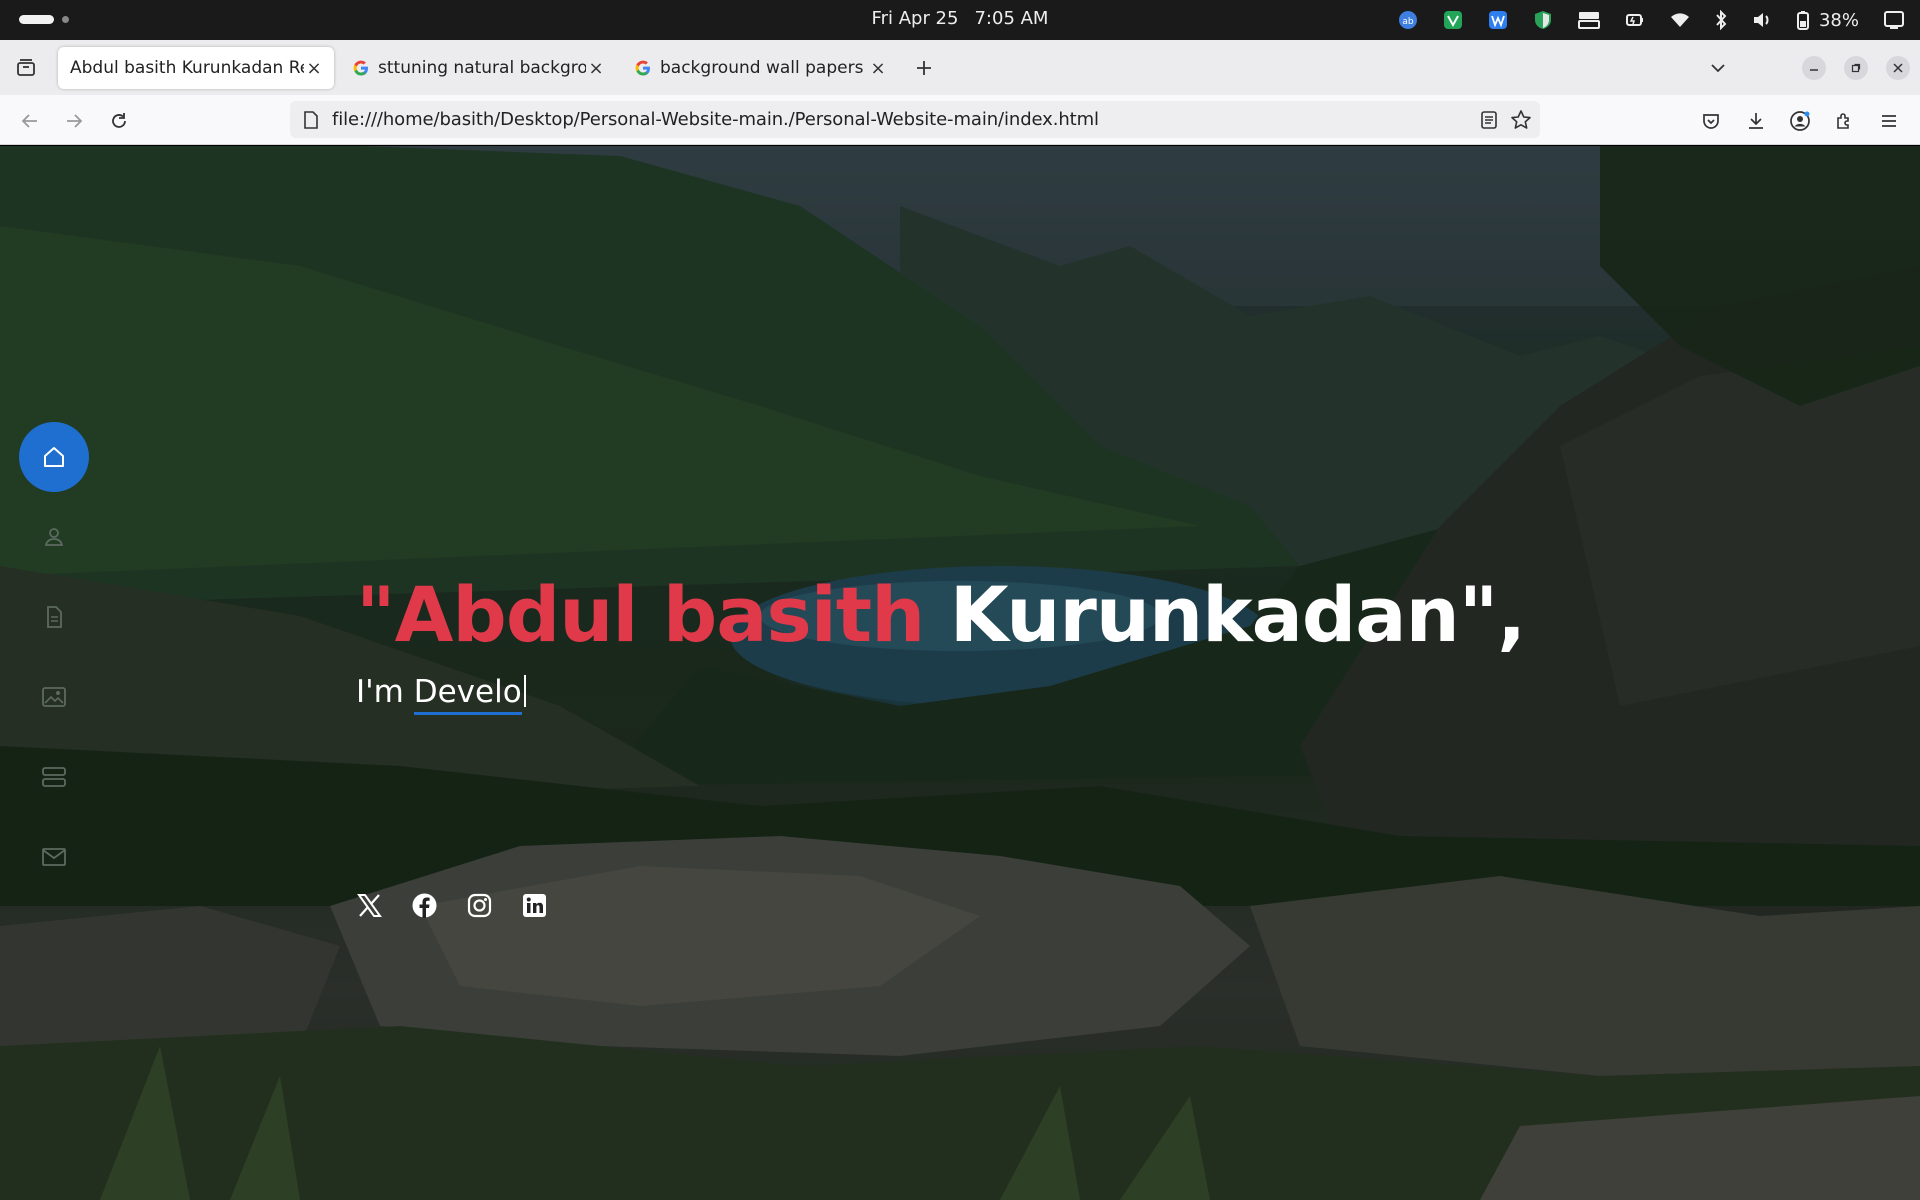 The height and width of the screenshot is (1200, 1920). Describe the element at coordinates (187, 68) in the screenshot. I see `tab-title: Abdul basith Kurunkadan Res` at that location.